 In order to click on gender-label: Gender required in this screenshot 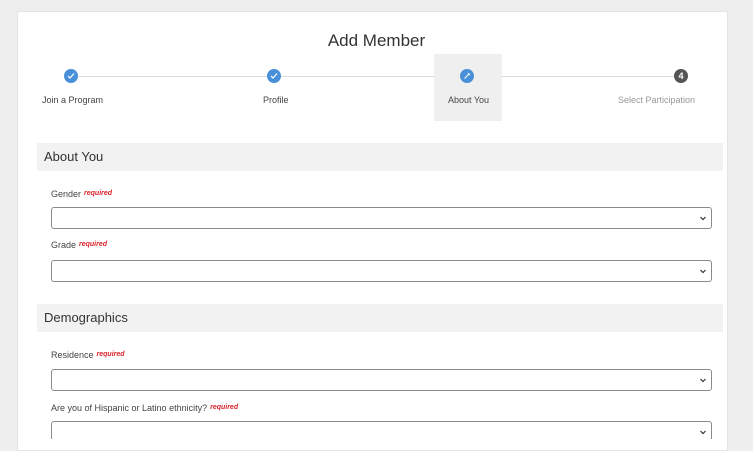, I will do `click(81, 194)`.